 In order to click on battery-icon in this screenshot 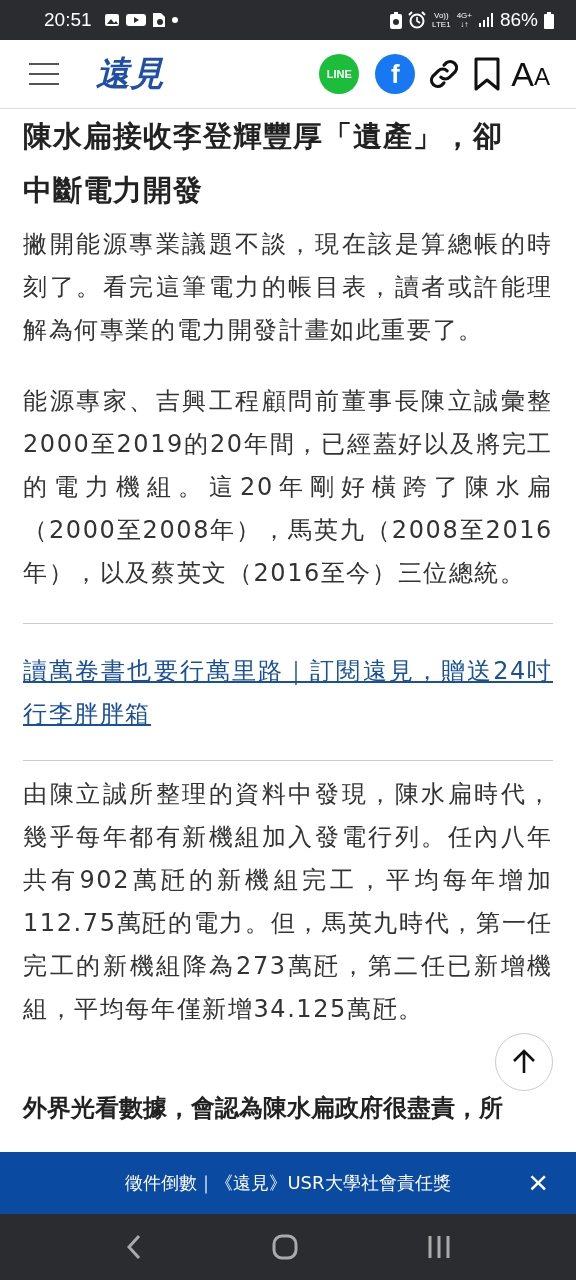, I will do `click(549, 20)`.